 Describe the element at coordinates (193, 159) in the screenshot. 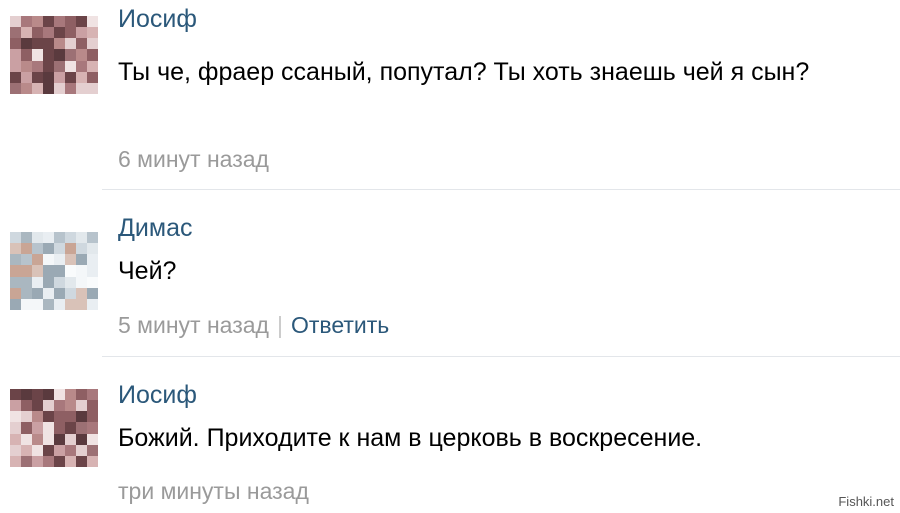

I see `comment-timestamp: 6 минут назад` at that location.